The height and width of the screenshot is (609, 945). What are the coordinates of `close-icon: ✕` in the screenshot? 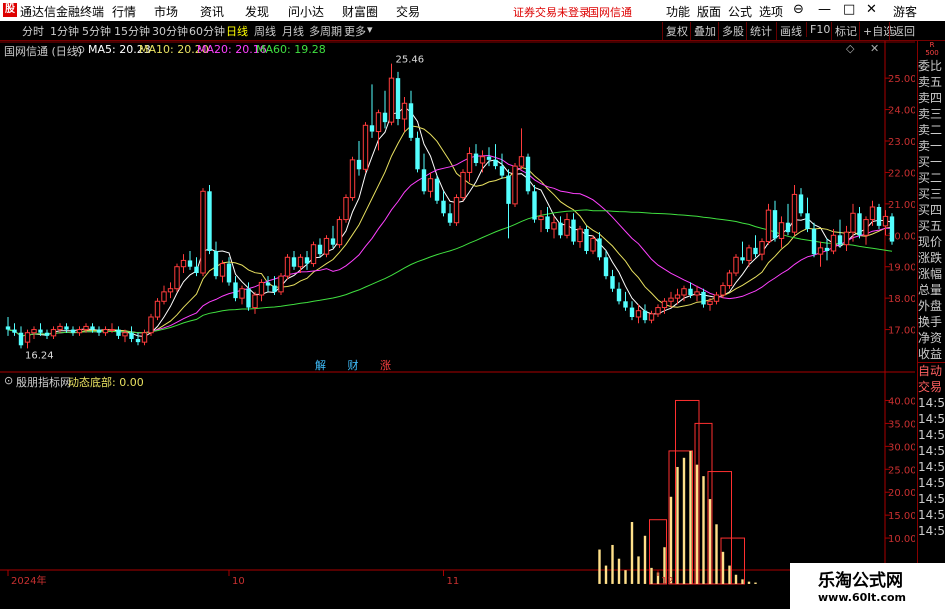 It's located at (871, 9).